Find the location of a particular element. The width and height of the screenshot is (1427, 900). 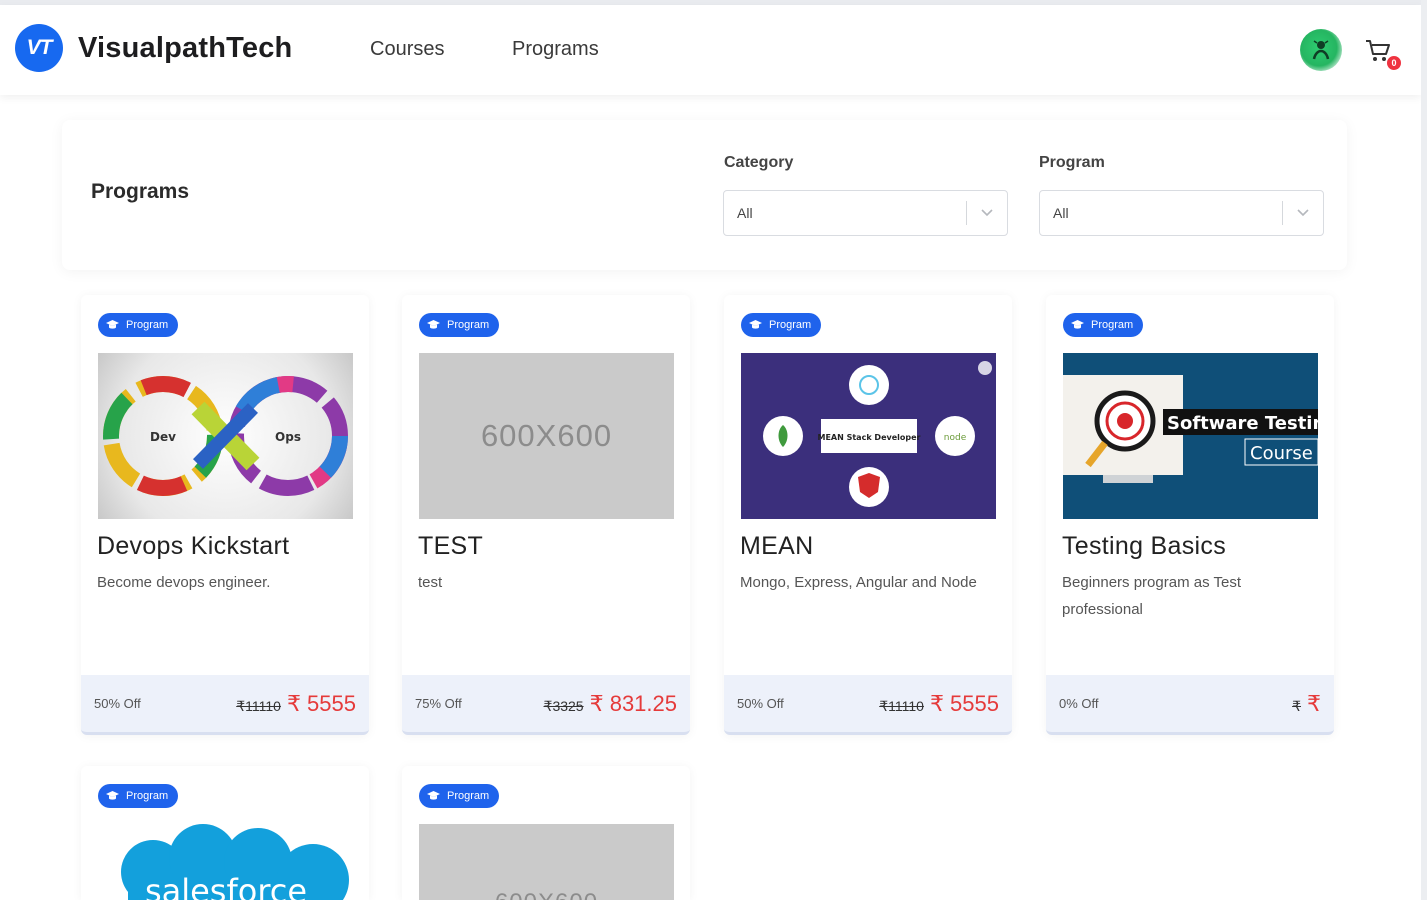

user-avatar is located at coordinates (1321, 50).